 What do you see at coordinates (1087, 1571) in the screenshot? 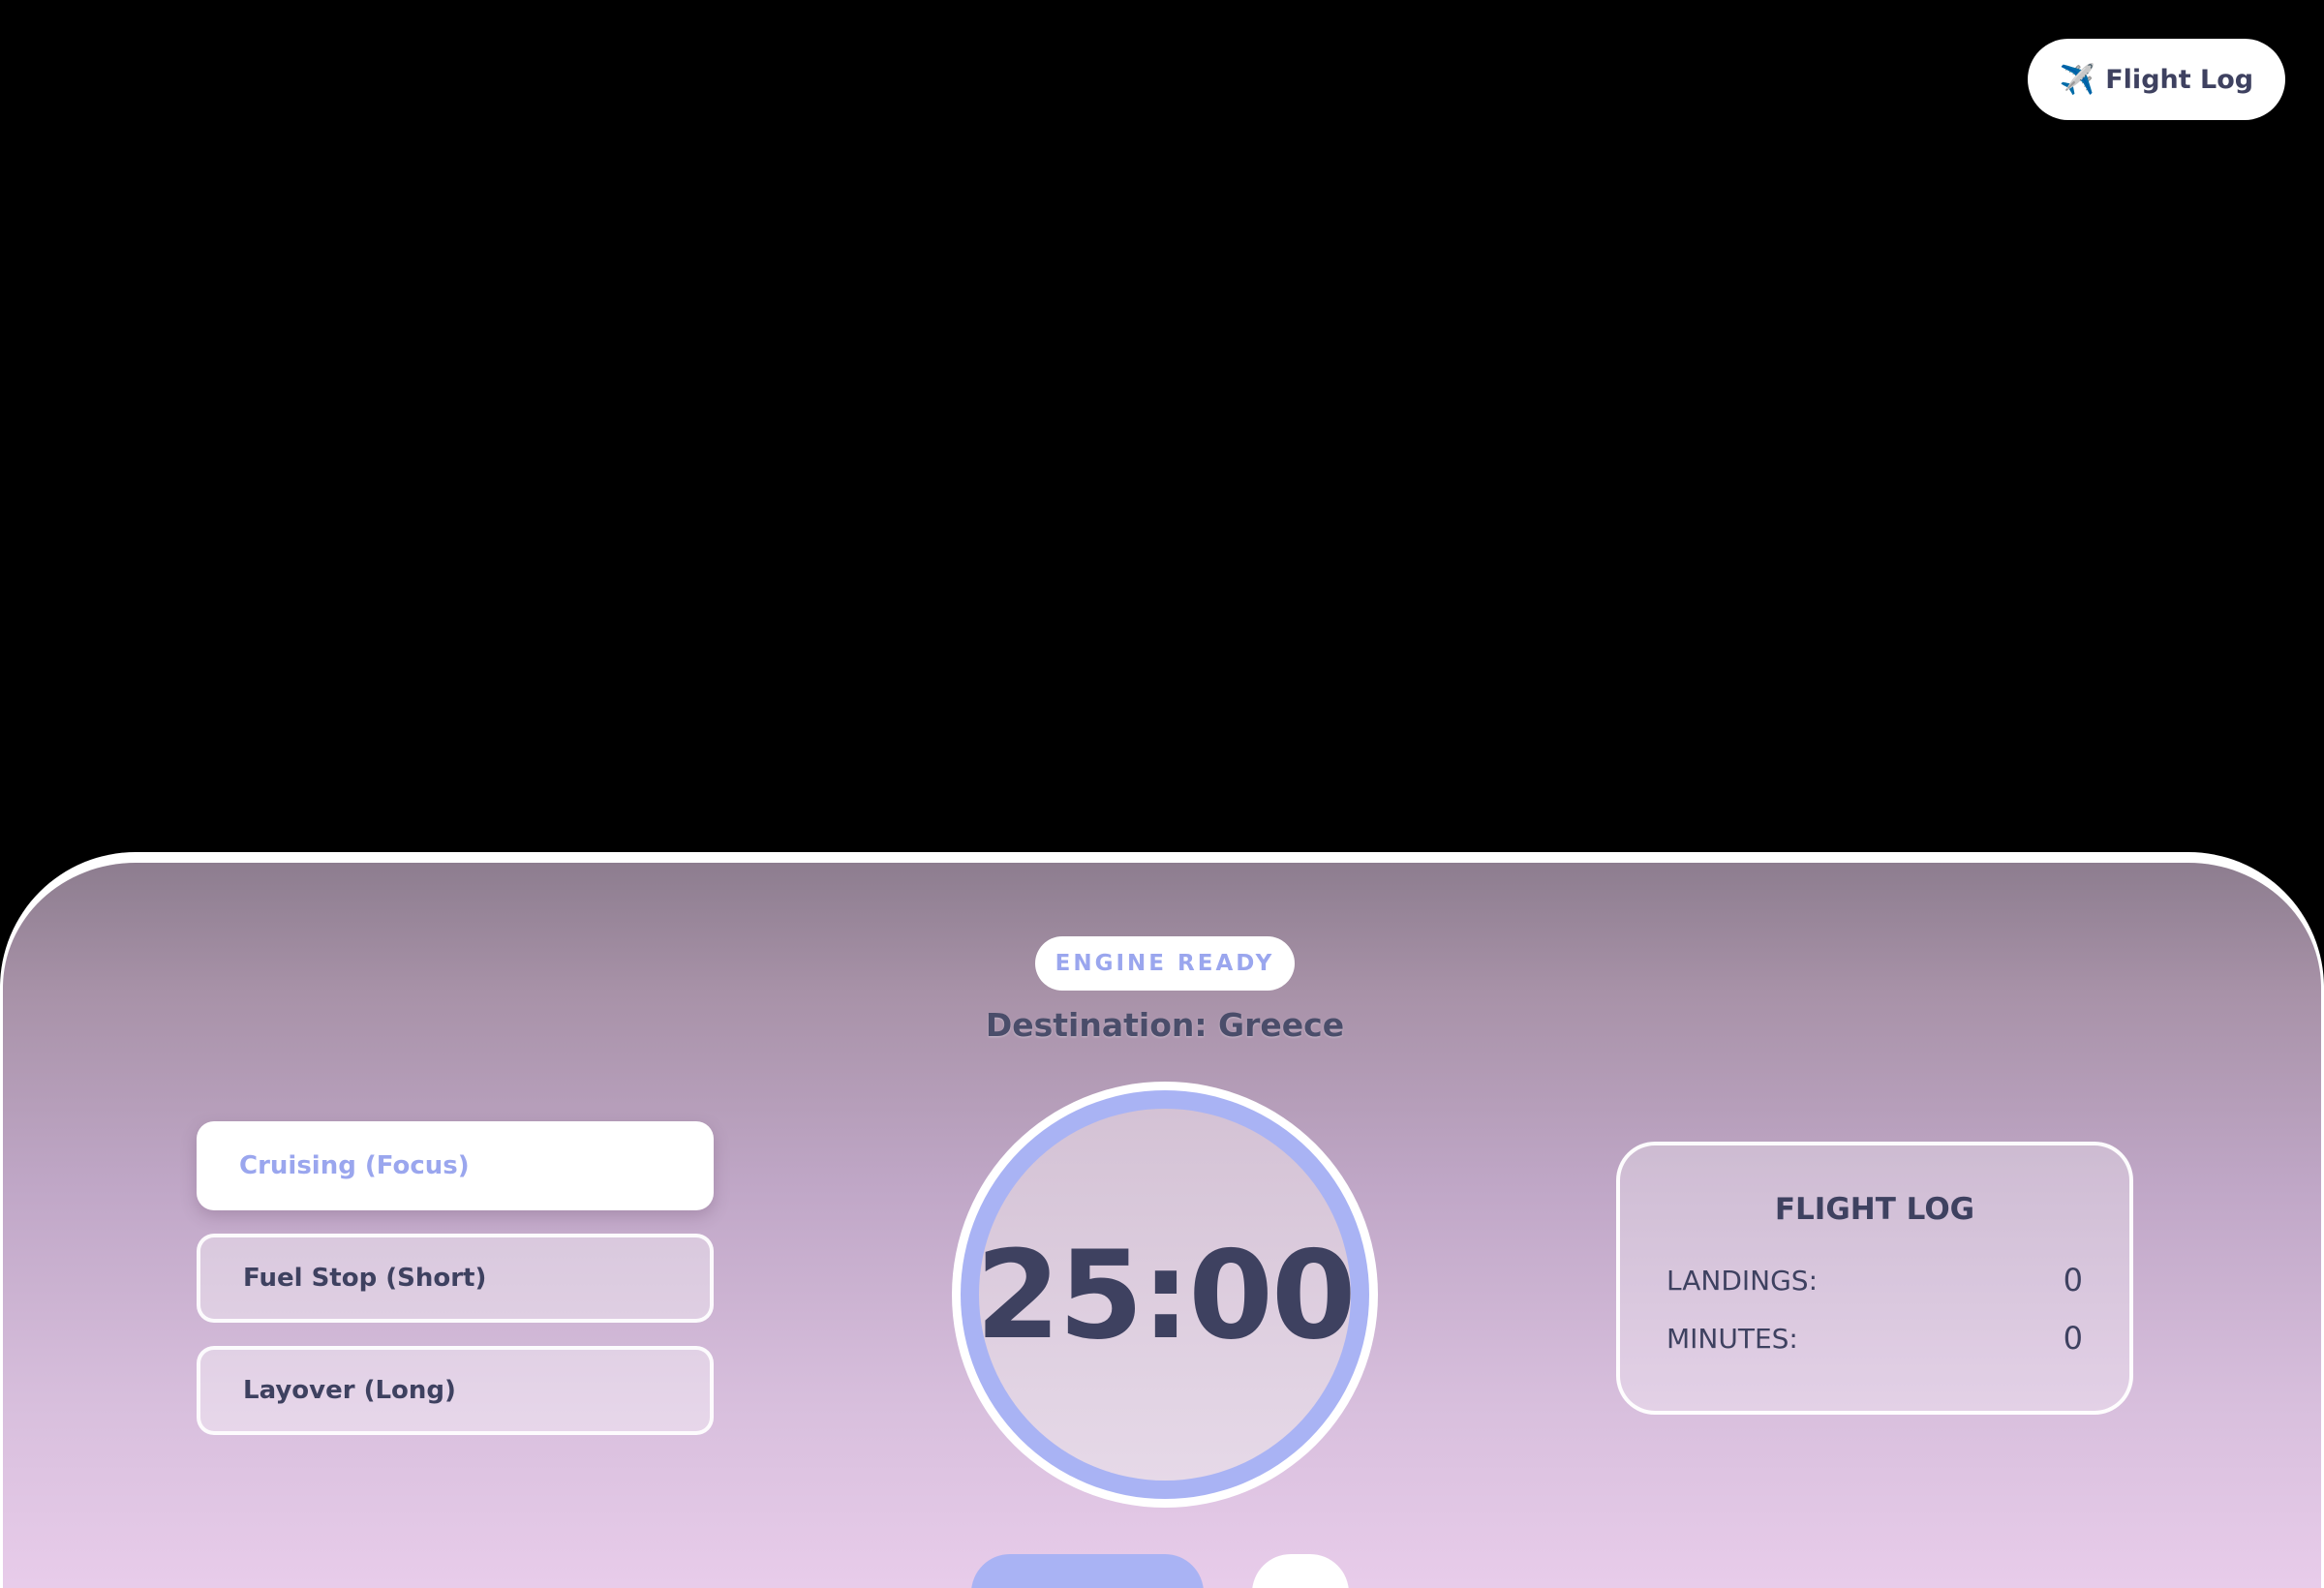
I see `start-button` at bounding box center [1087, 1571].